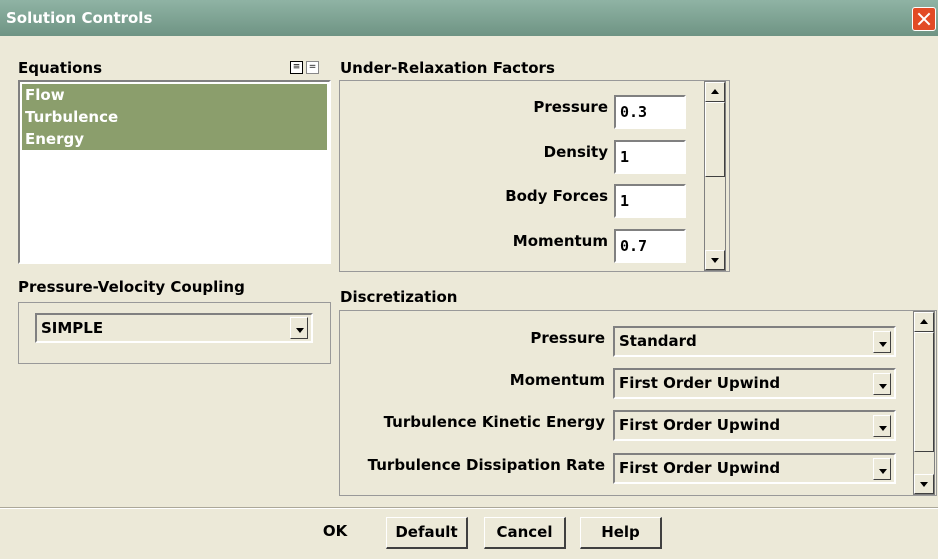 This screenshot has width=938, height=559. I want to click on ok-button: OK, so click(335, 533).